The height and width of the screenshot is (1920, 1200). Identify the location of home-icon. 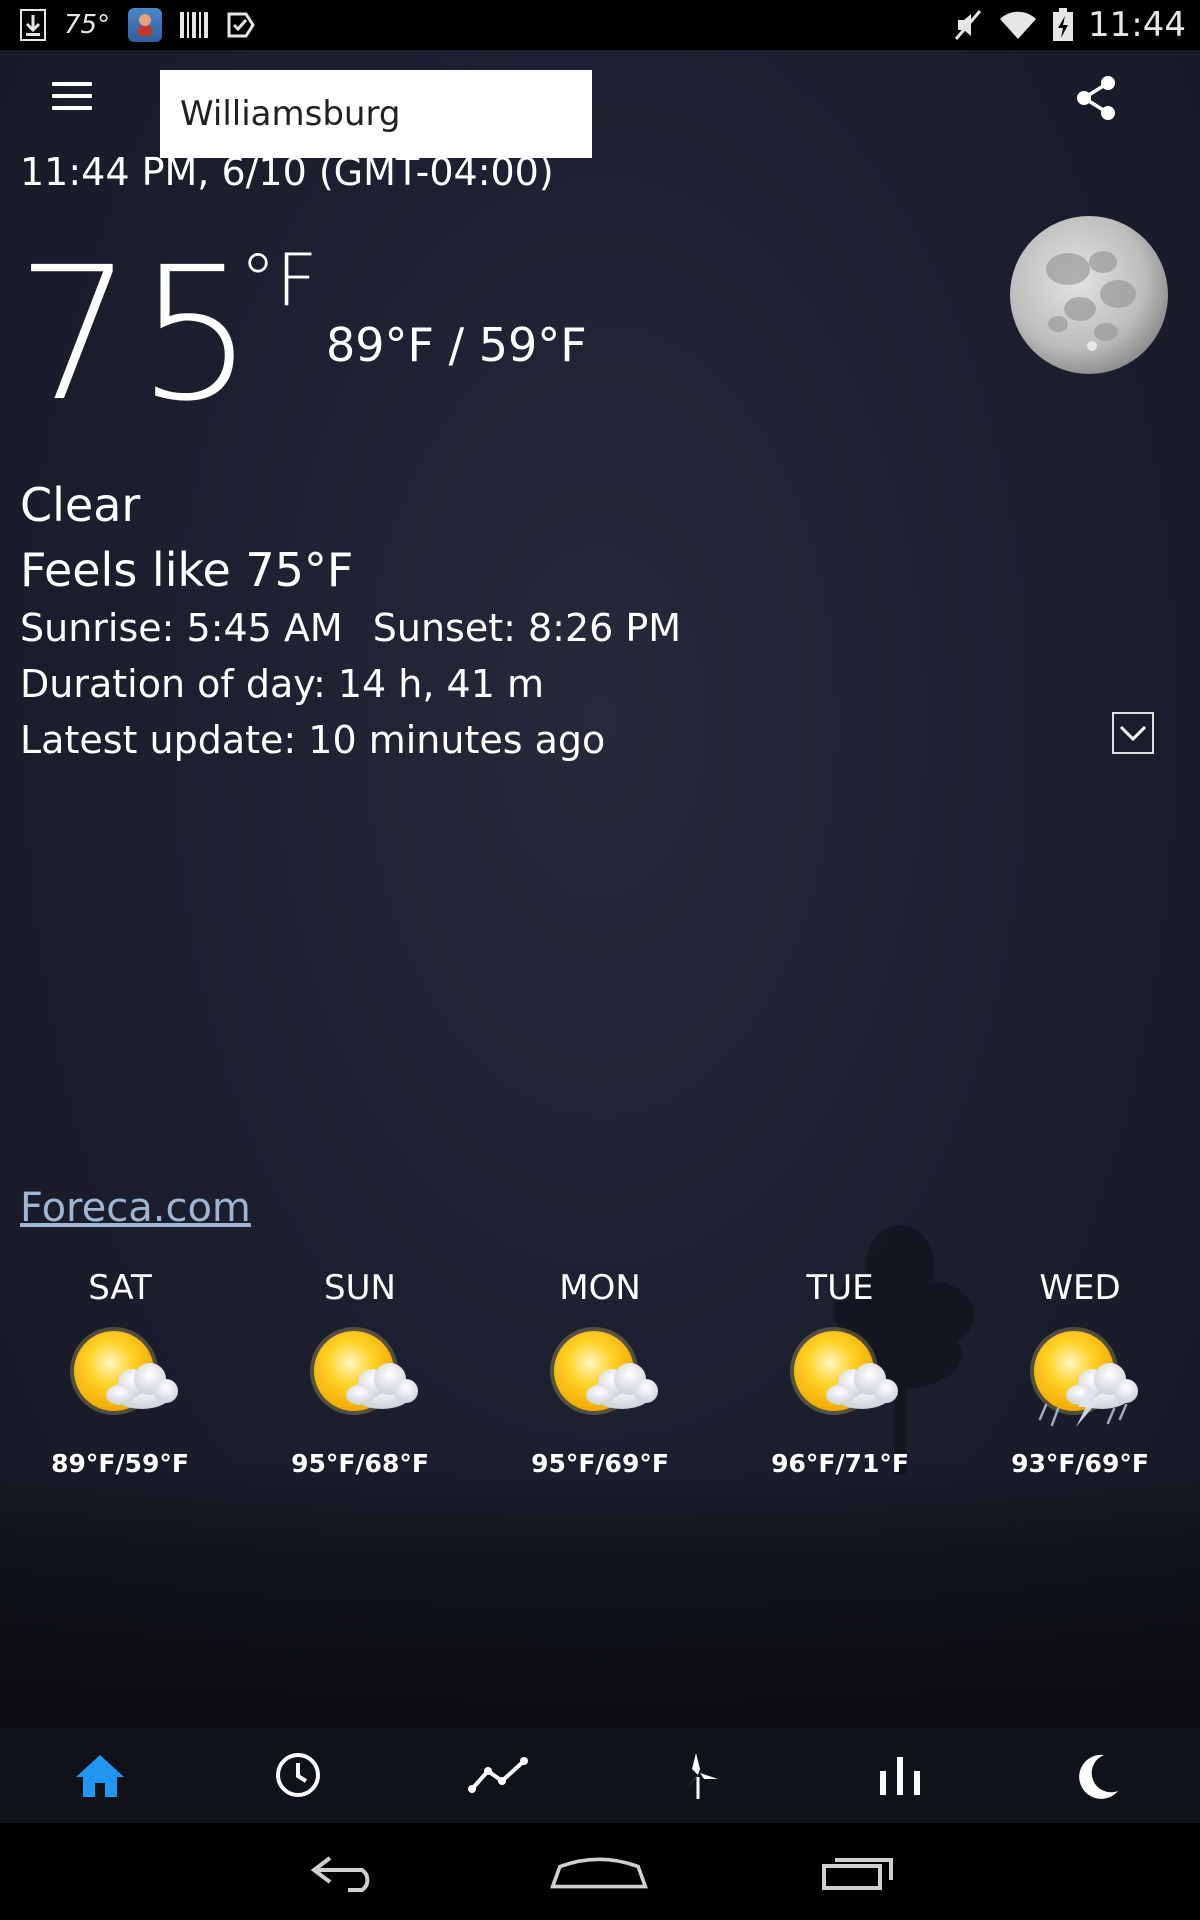
(100, 1776).